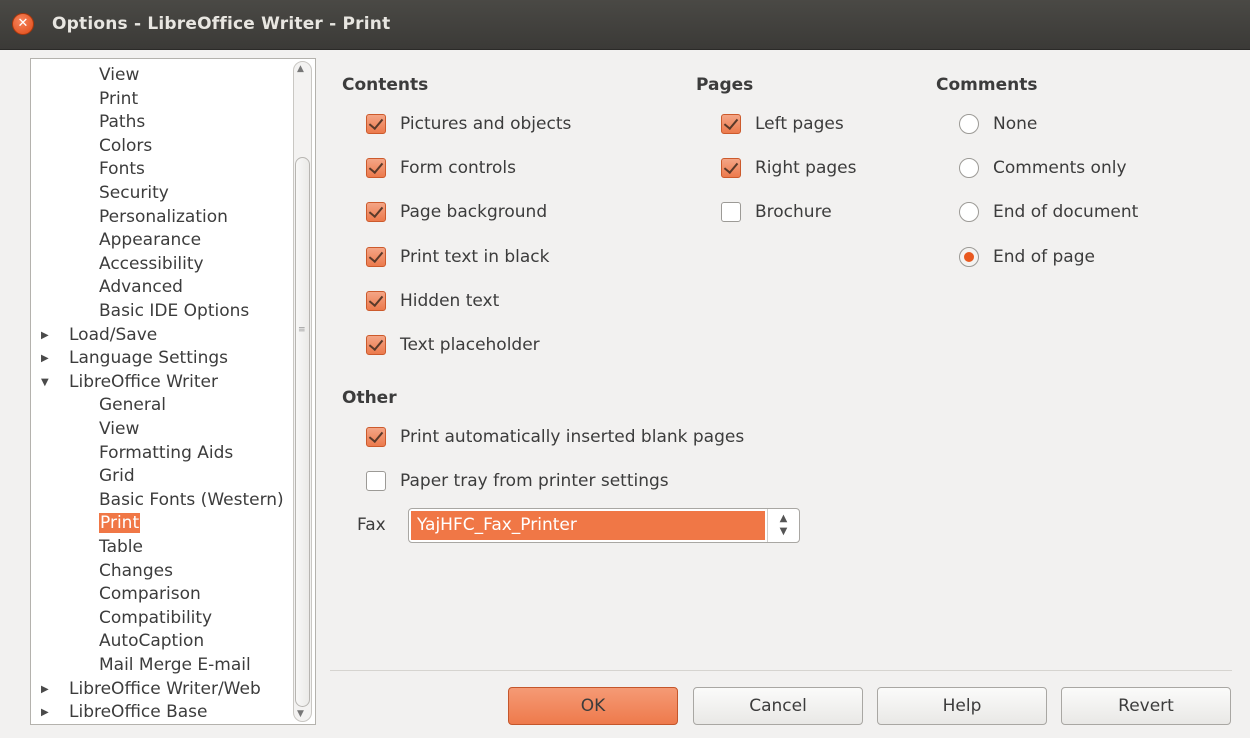  Describe the element at coordinates (122, 169) in the screenshot. I see `tree-item-fonts: Fonts` at that location.